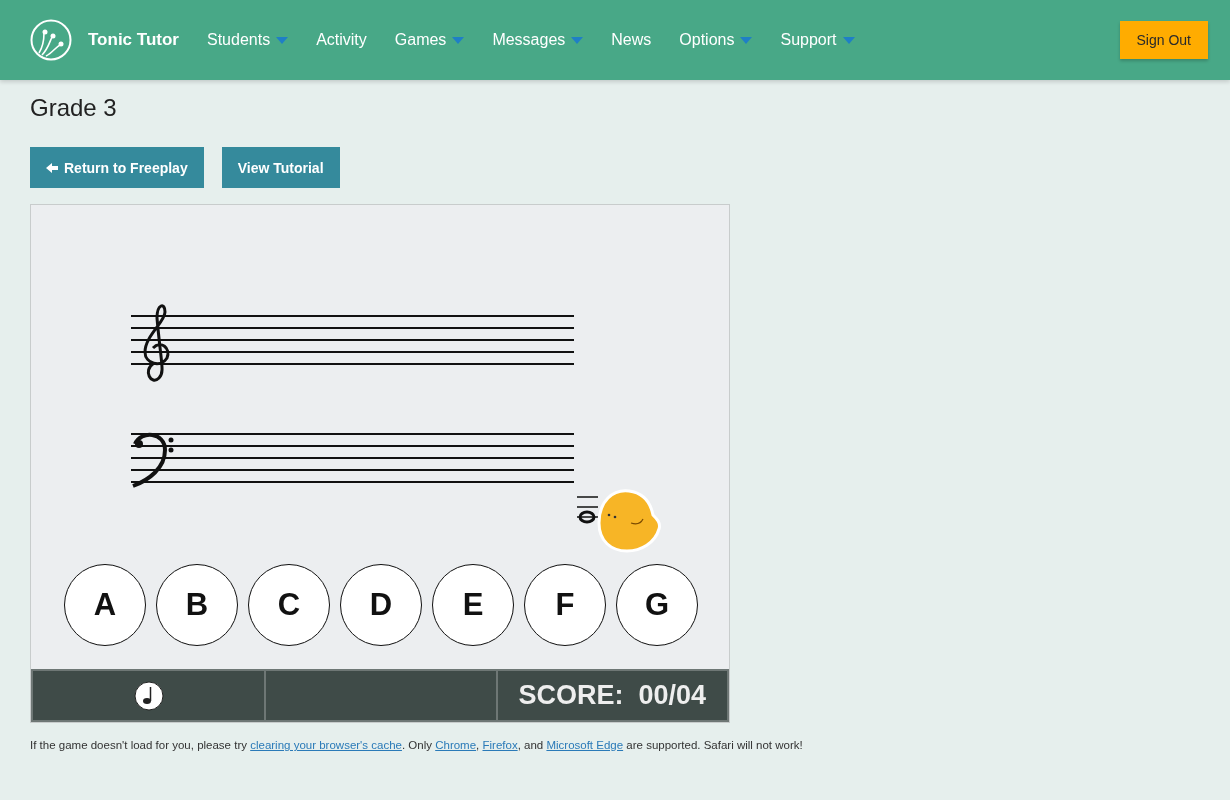 The width and height of the screenshot is (1230, 800). What do you see at coordinates (631, 40) in the screenshot?
I see `nav-item: News` at bounding box center [631, 40].